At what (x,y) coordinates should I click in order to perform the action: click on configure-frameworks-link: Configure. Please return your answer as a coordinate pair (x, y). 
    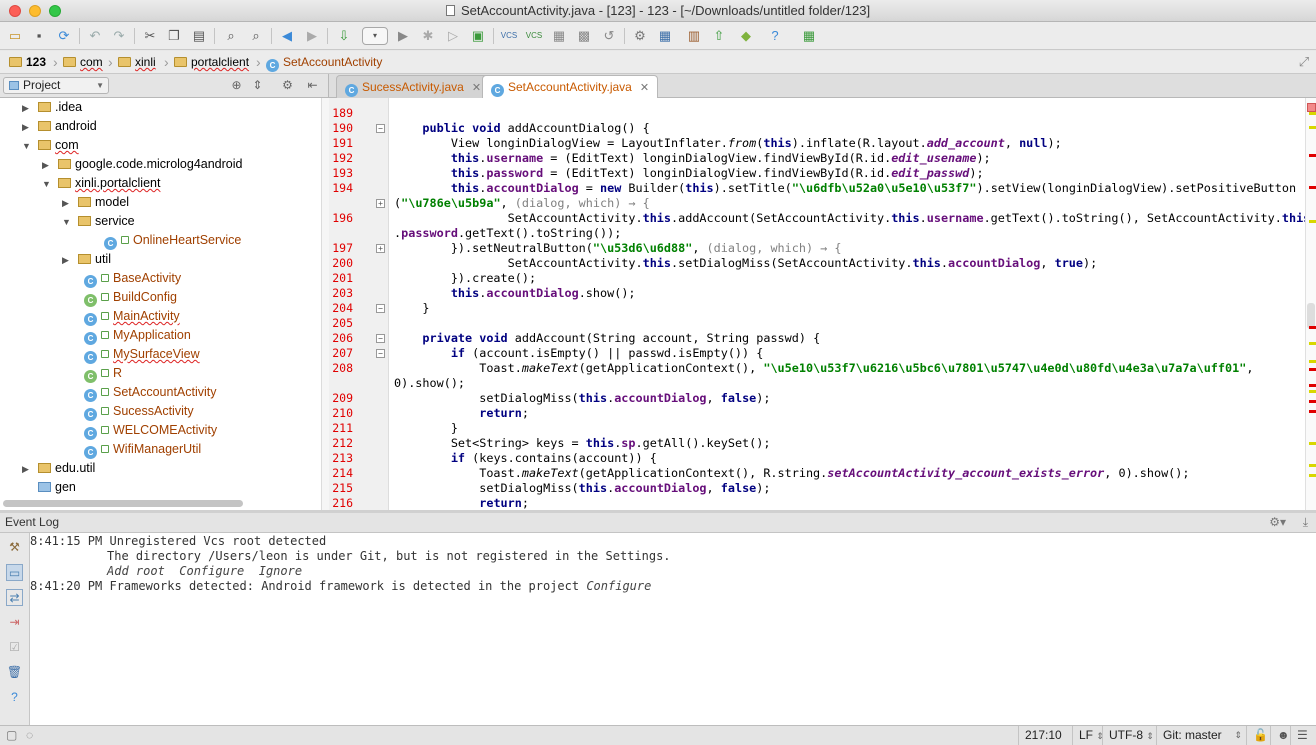
    Looking at the image, I should click on (618, 586).